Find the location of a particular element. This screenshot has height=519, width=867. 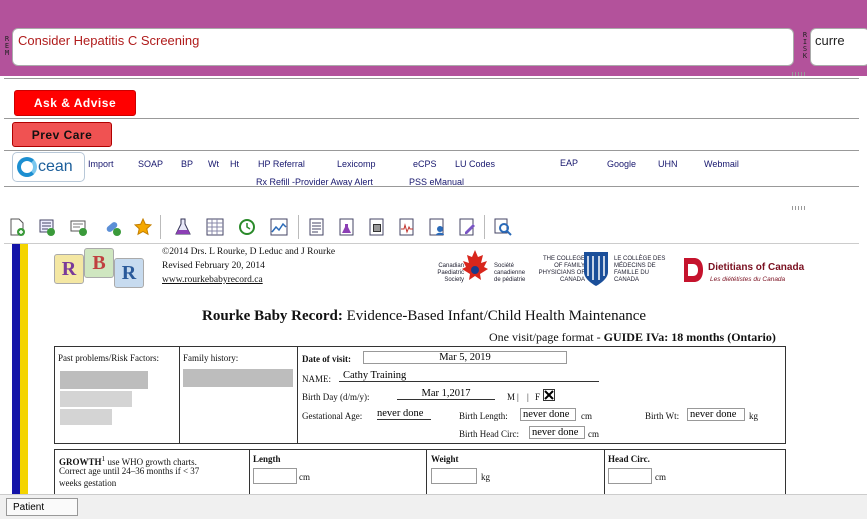

birth-wt-field: never done is located at coordinates (716, 414).